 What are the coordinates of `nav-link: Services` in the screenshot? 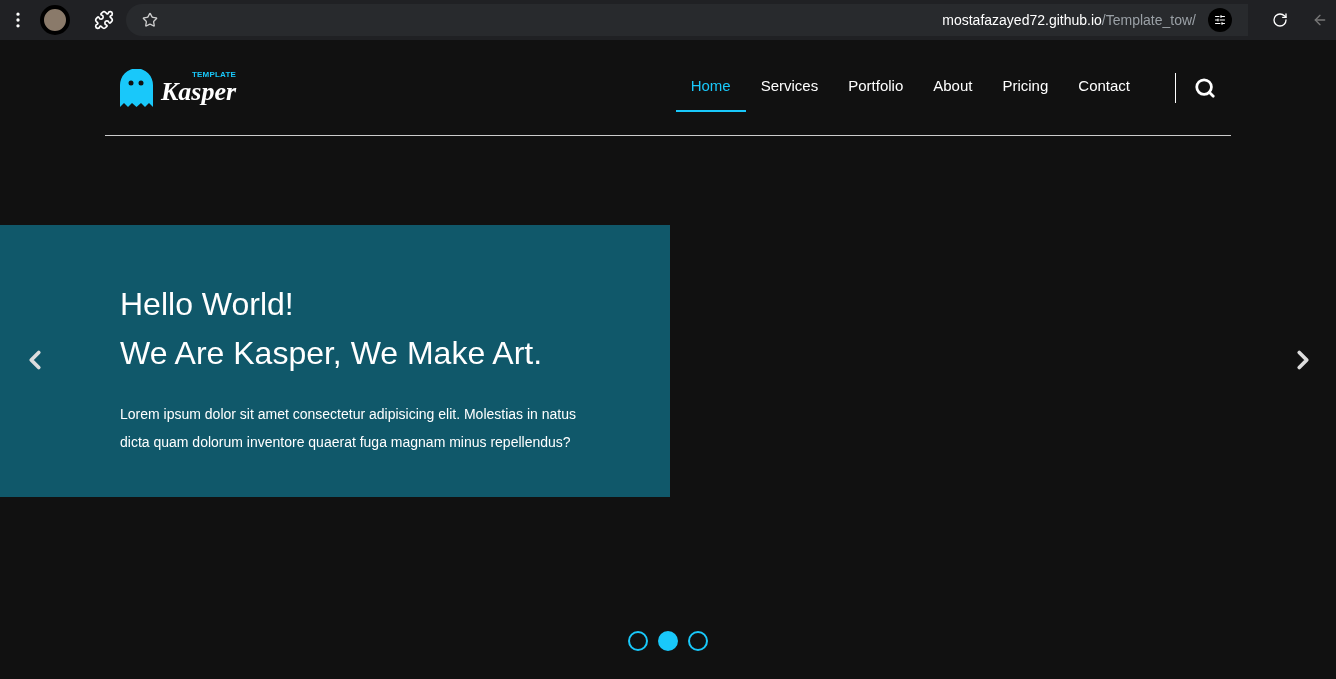 It's located at (789, 87).